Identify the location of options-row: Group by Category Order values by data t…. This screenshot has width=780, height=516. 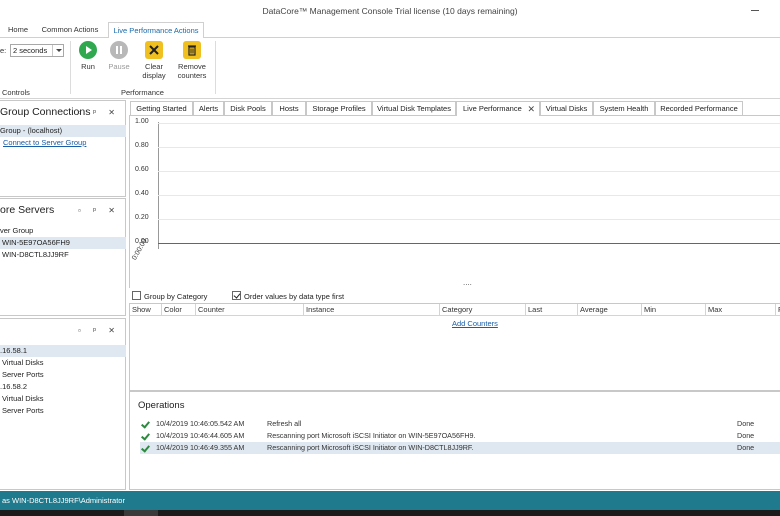
(454, 296).